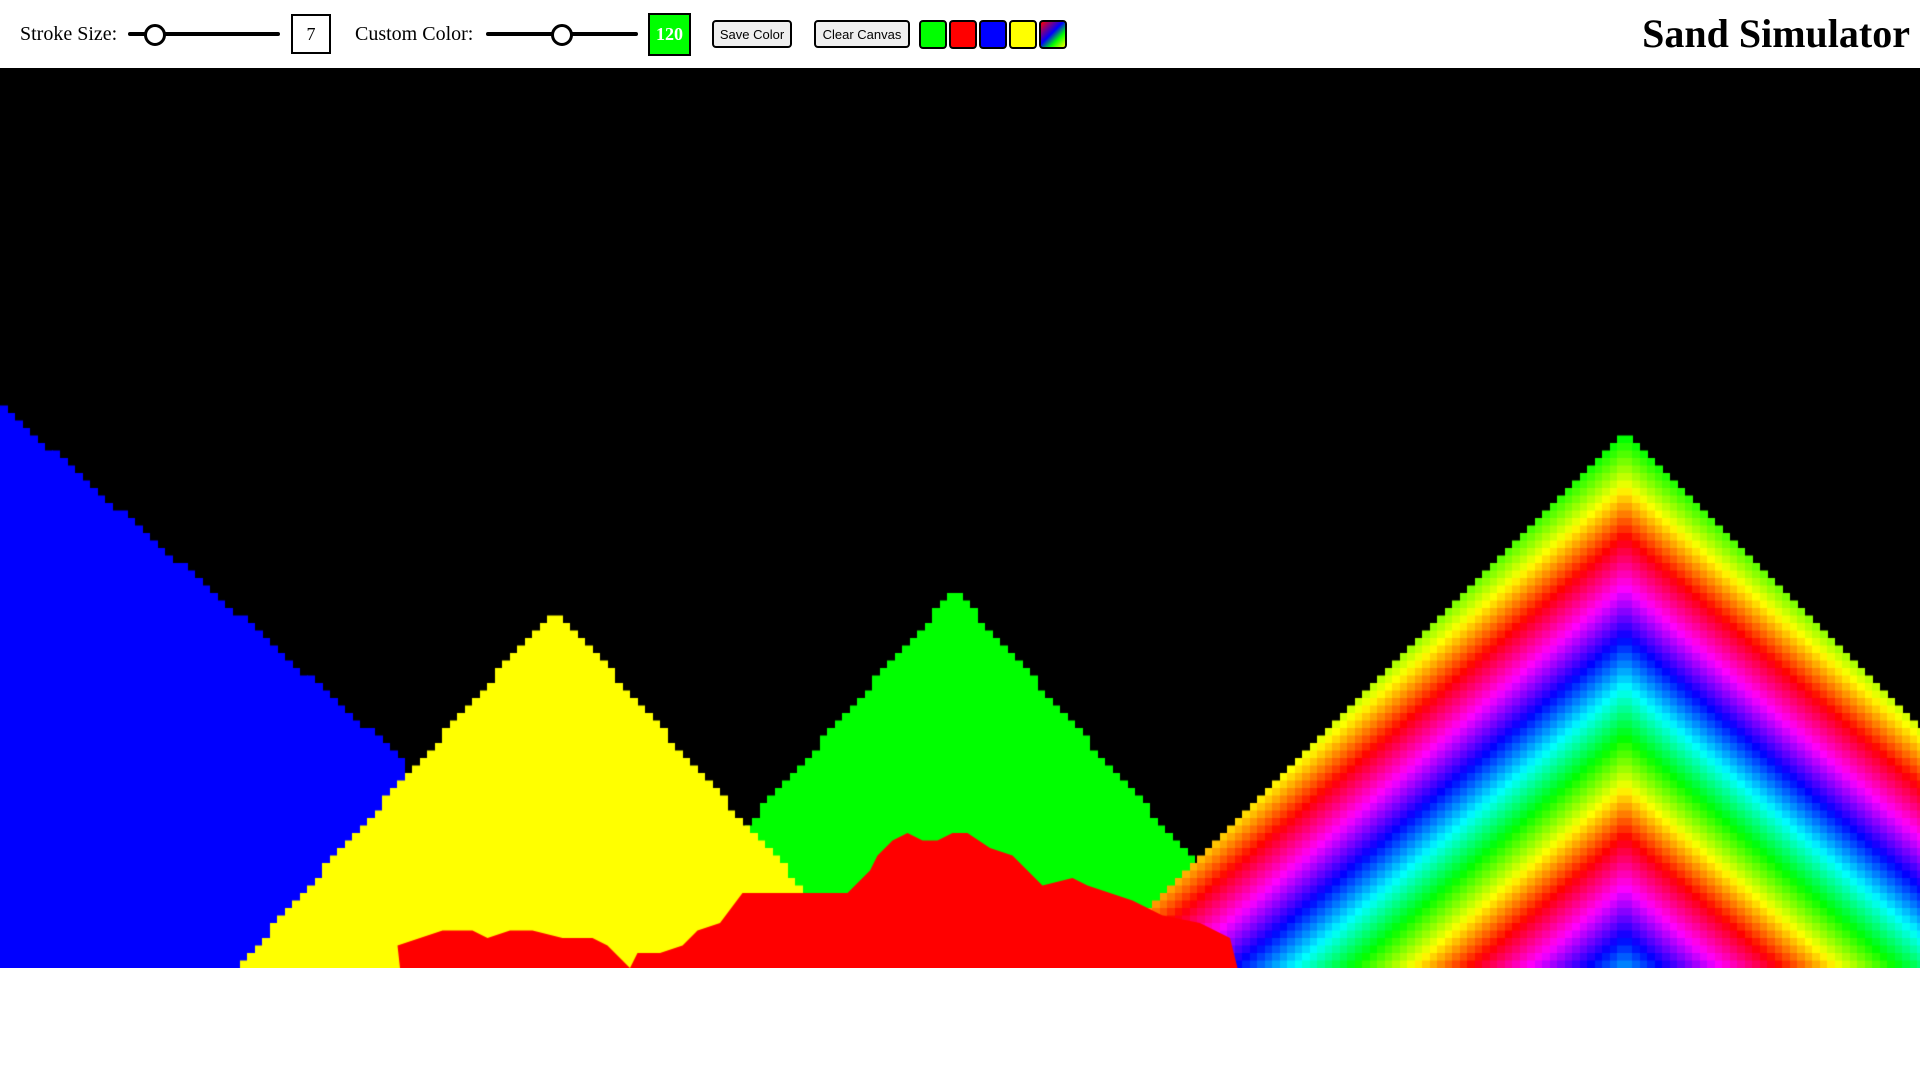  What do you see at coordinates (993, 34) in the screenshot?
I see `swatch-blue` at bounding box center [993, 34].